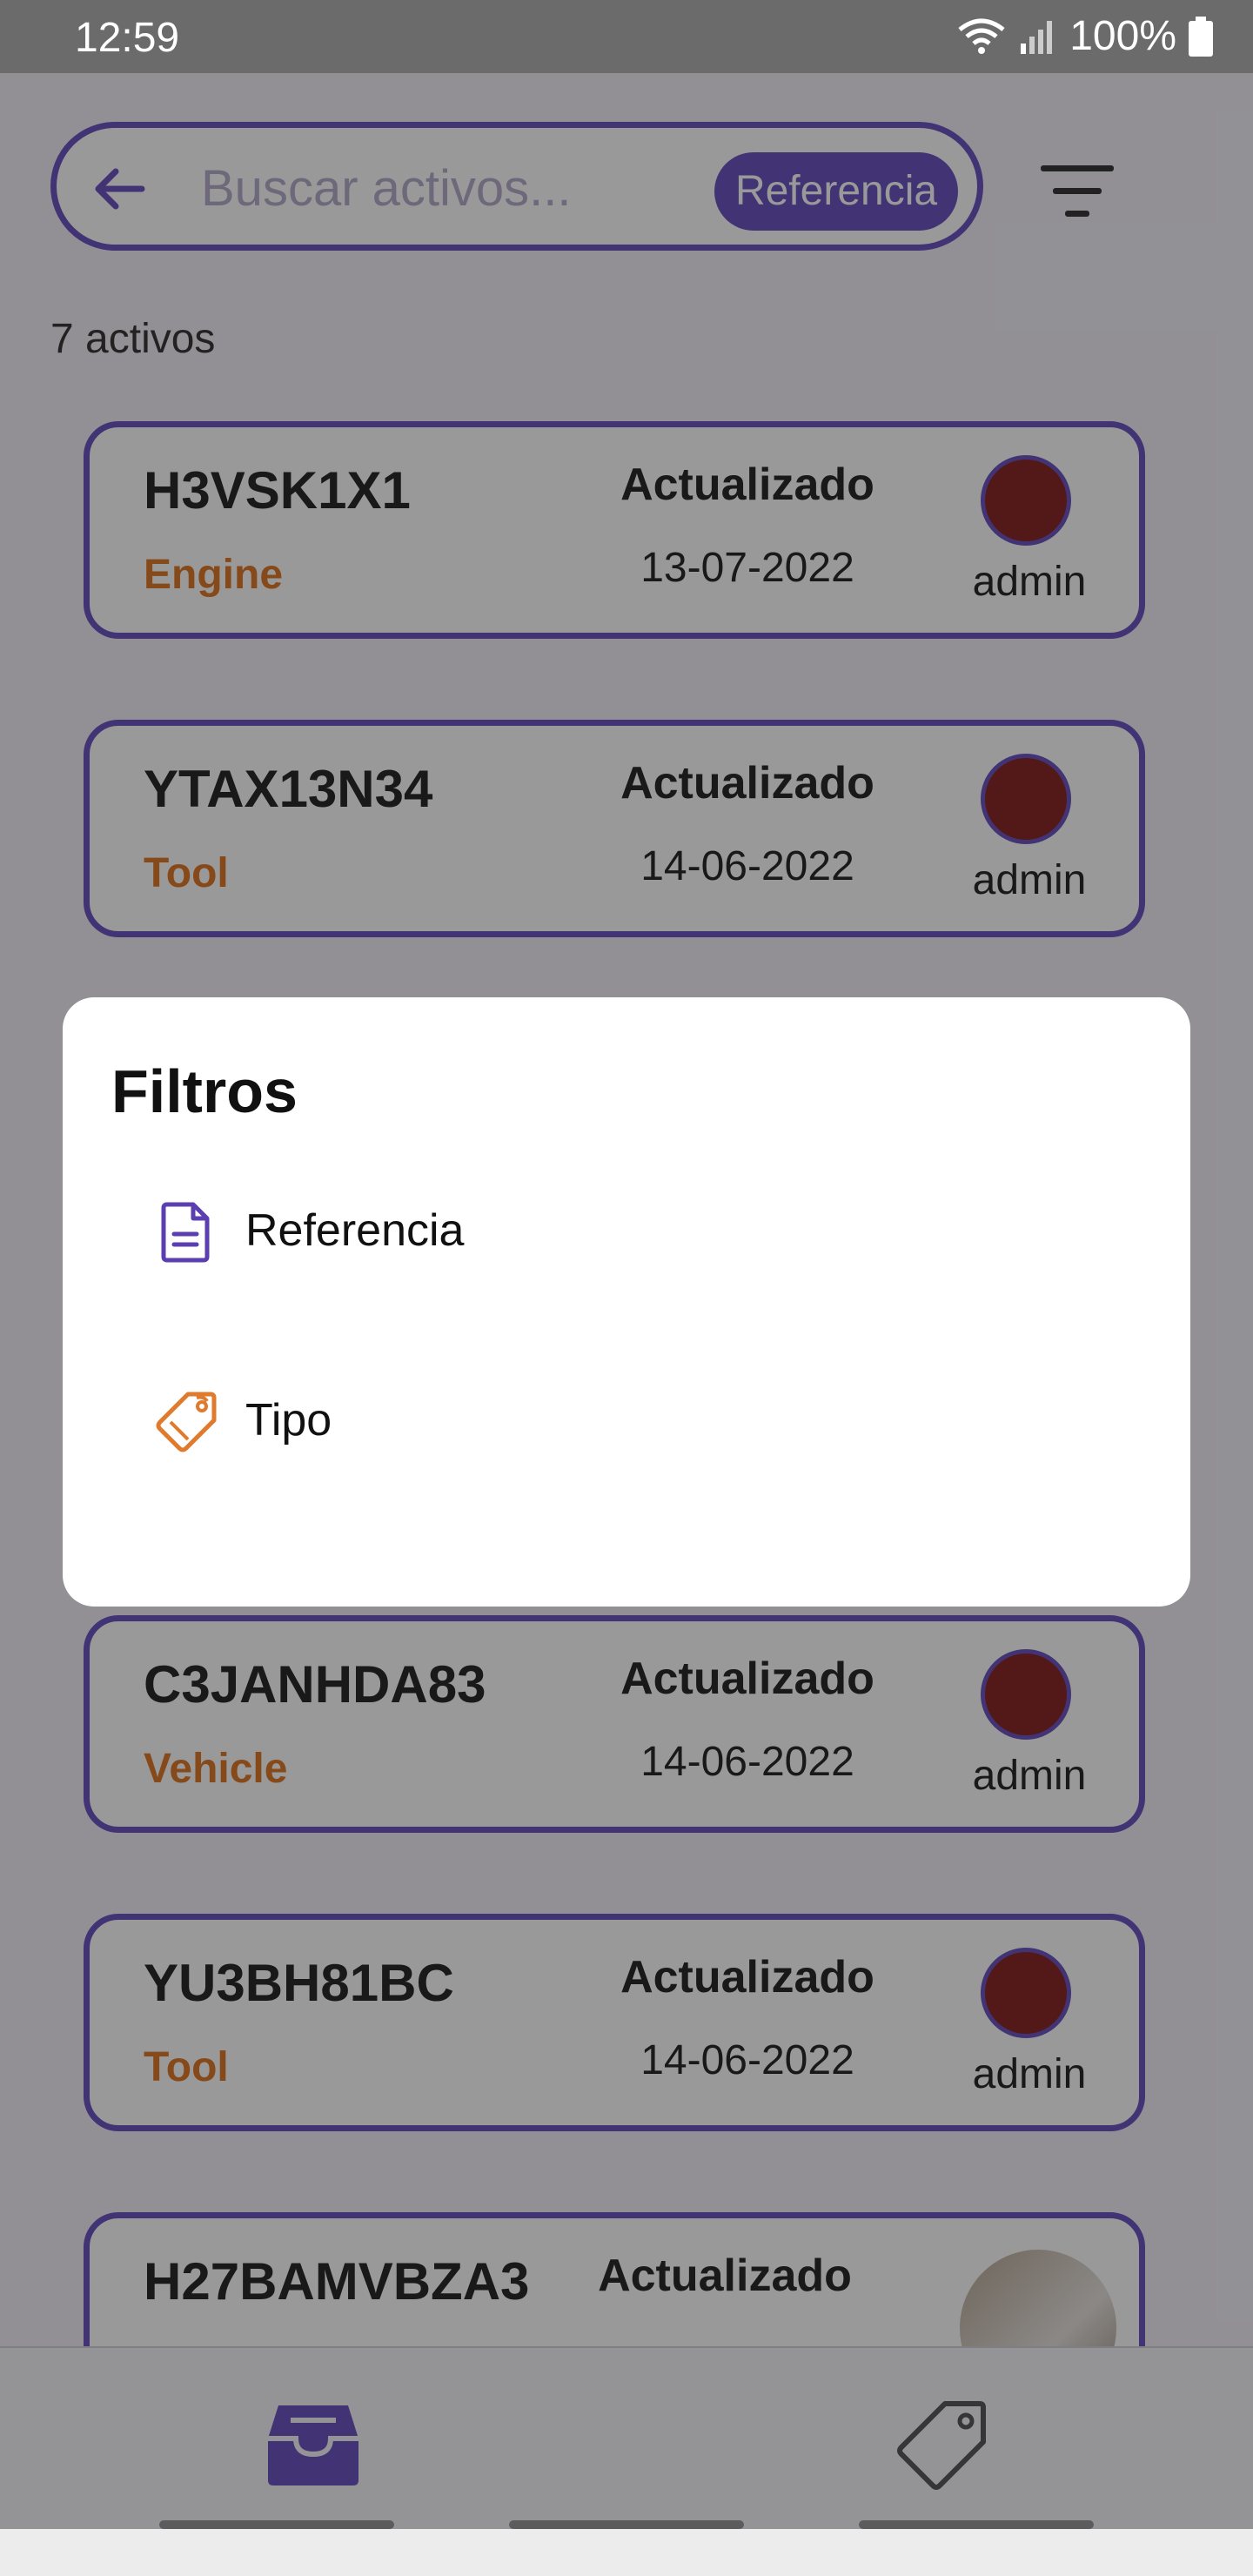  I want to click on wifi-icon, so click(981, 36).